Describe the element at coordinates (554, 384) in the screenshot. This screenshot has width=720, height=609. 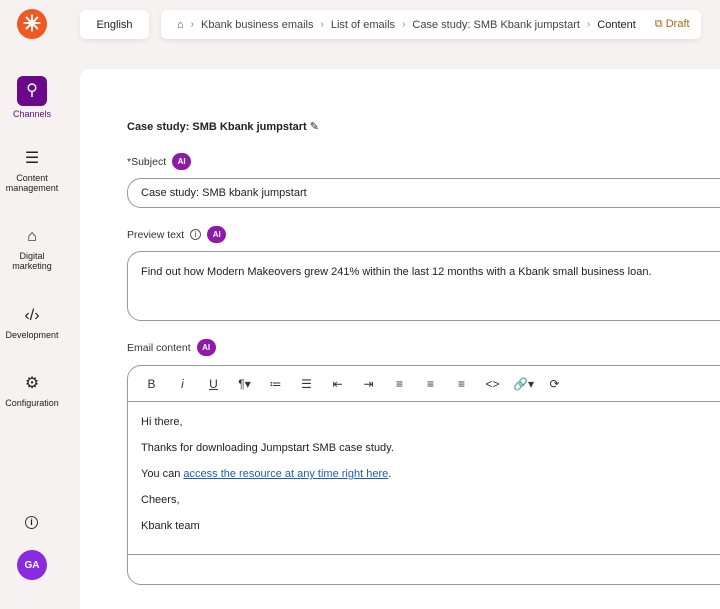
I see `clear-format-icon: ⟳` at that location.